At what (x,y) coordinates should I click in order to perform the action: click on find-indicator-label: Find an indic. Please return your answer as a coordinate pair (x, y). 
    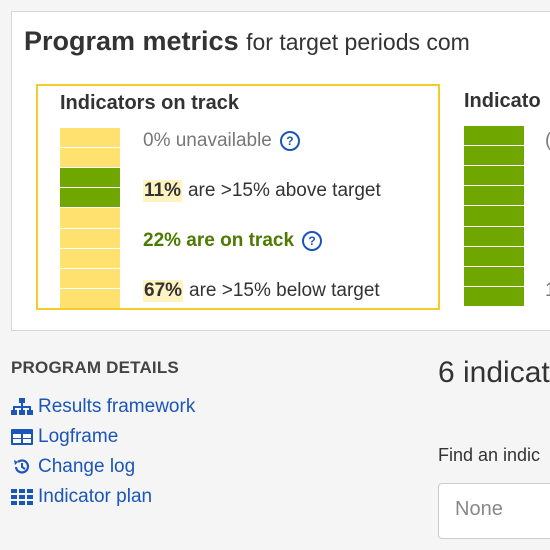
    Looking at the image, I should click on (489, 455).